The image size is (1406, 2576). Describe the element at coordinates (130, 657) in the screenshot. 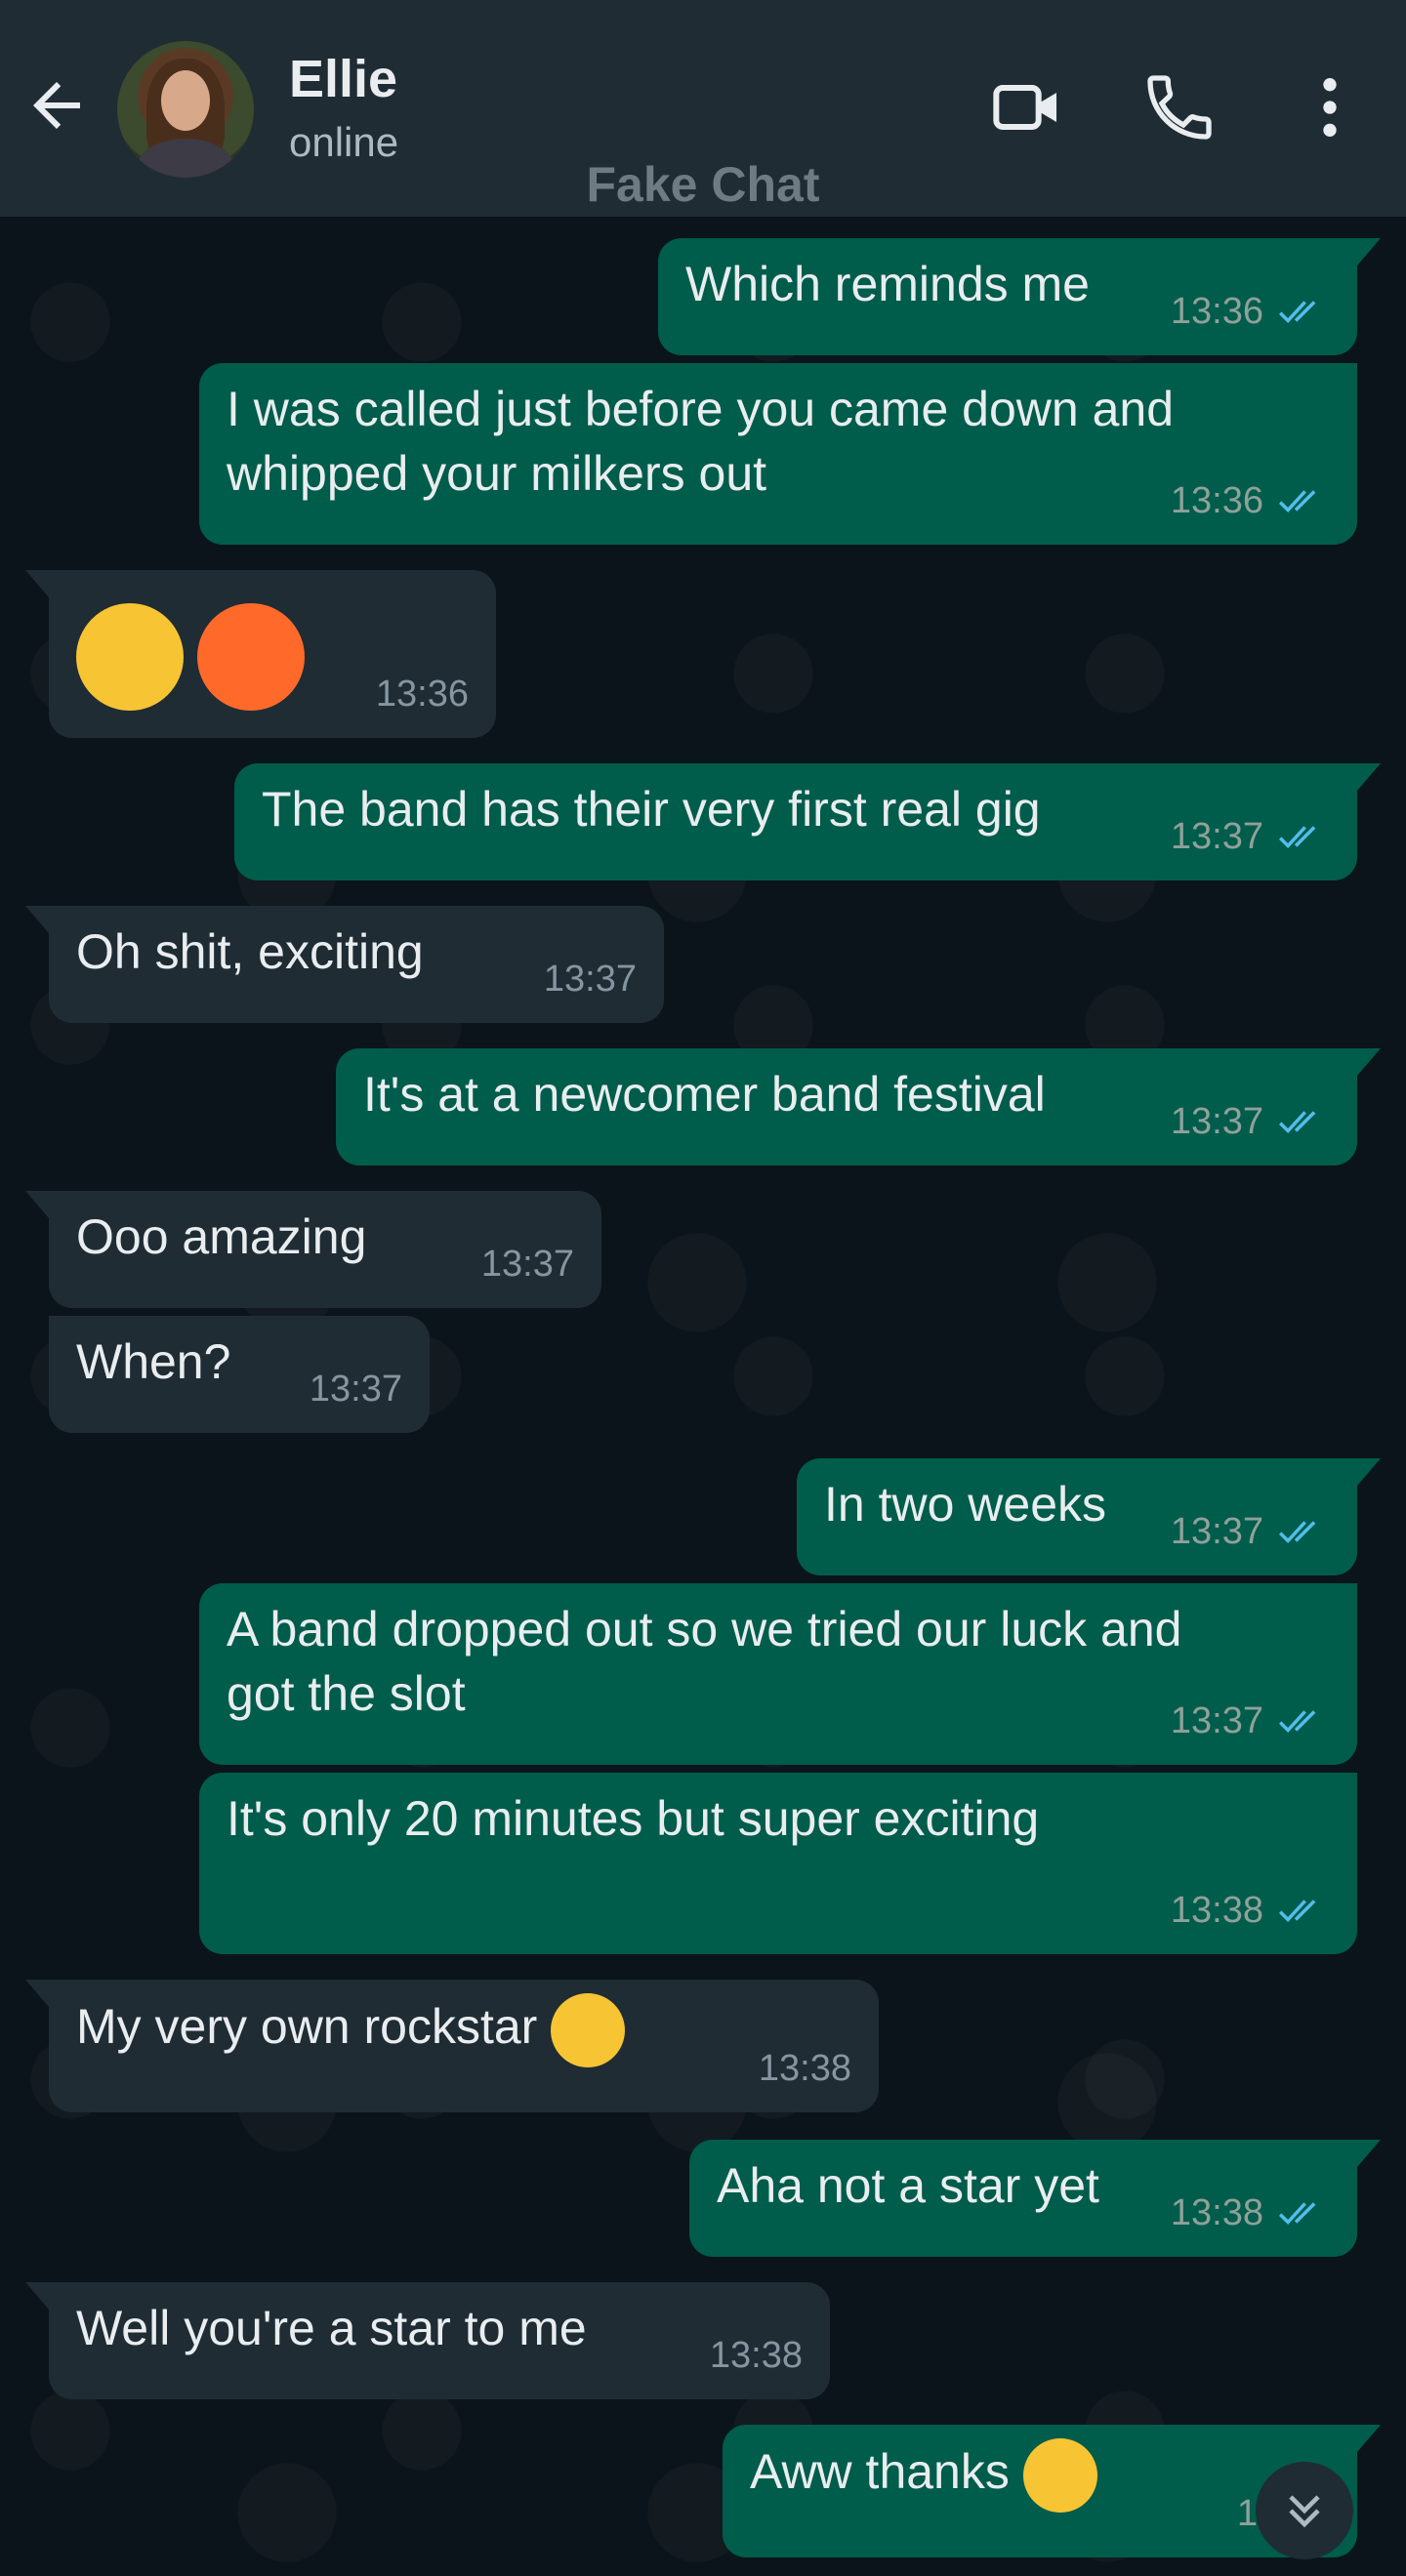

I see `rolling-on-floor-laughing-emoji` at that location.